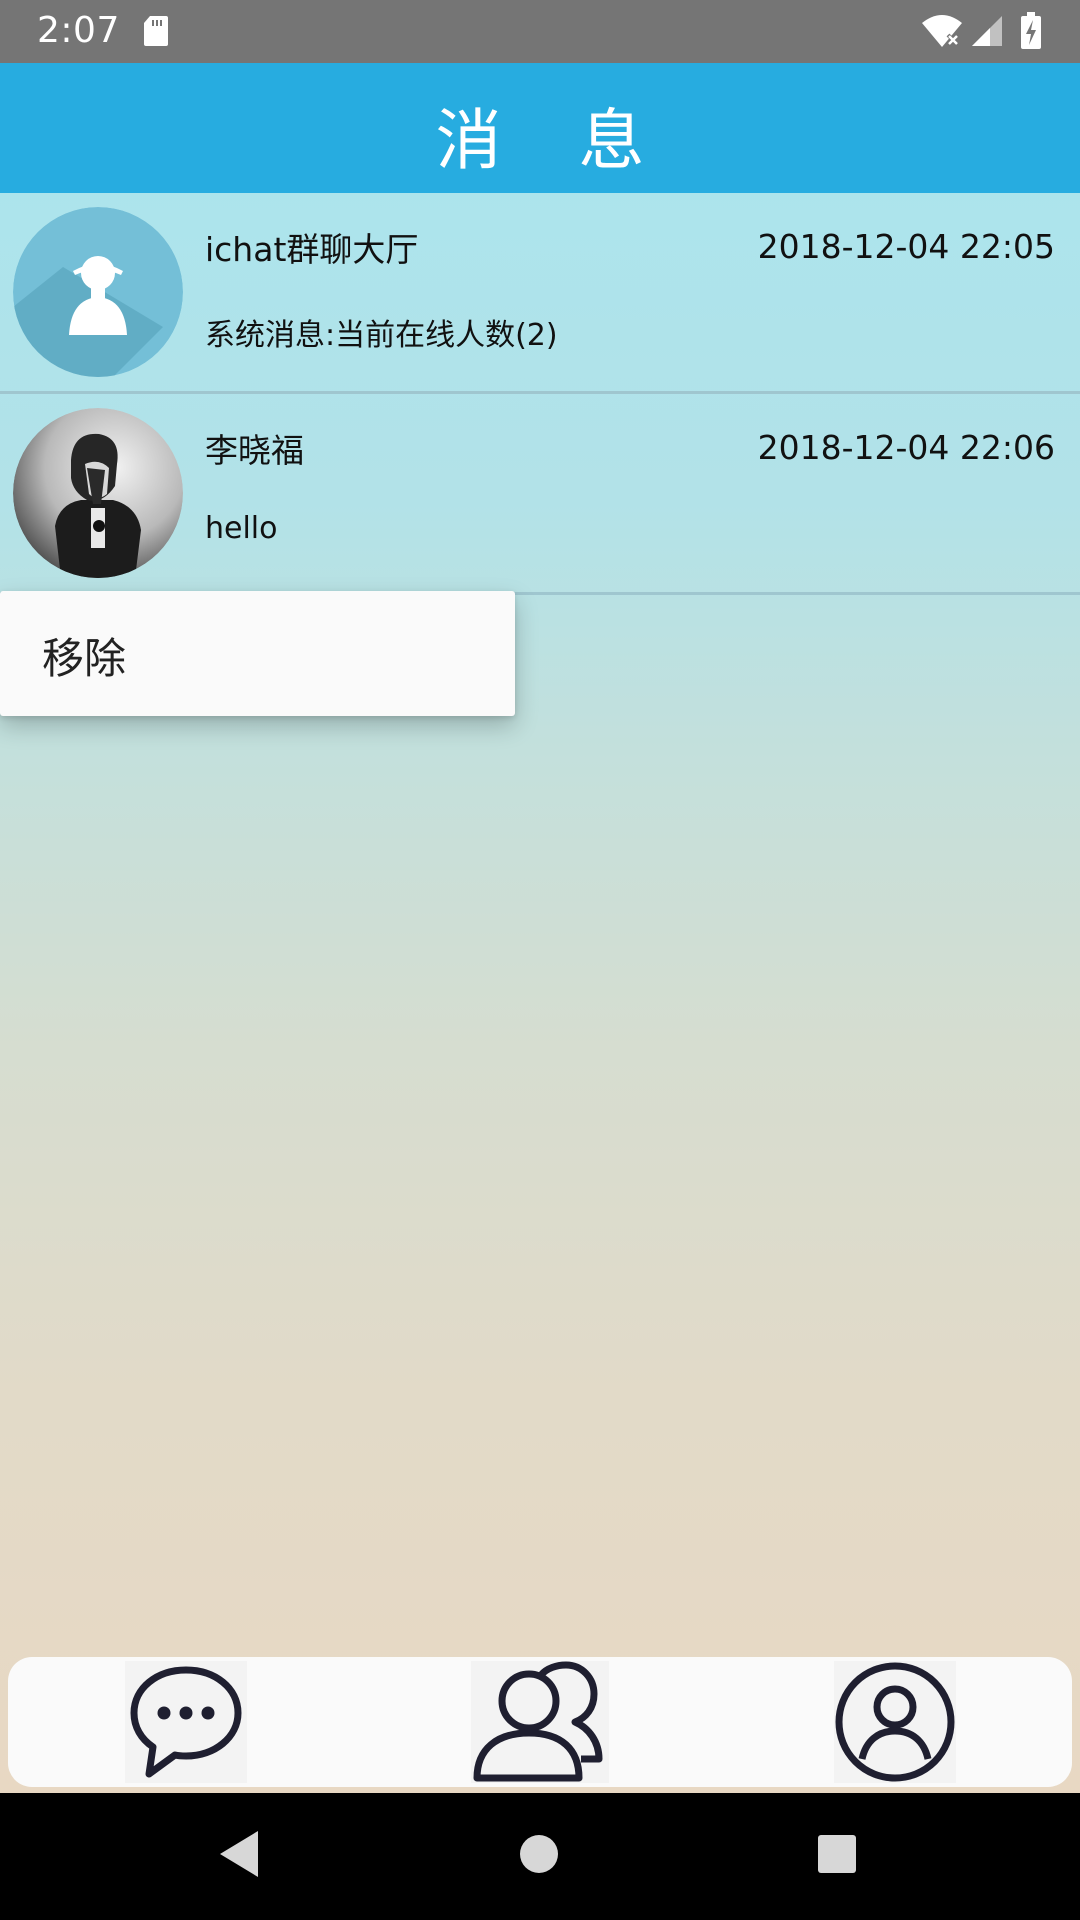 Image resolution: width=1080 pixels, height=1920 pixels. I want to click on status-bar: 2:07, so click(540, 31).